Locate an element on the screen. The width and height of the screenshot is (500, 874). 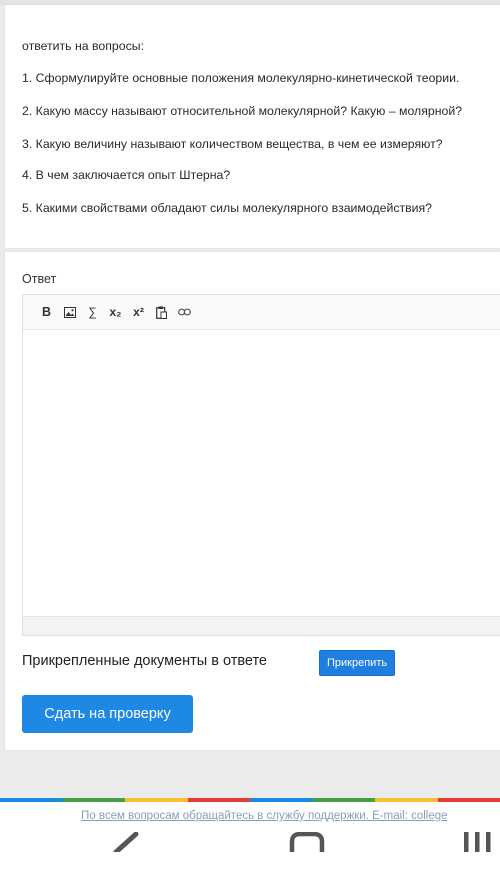
question-intro: ответить на вопросы: is located at coordinates (83, 46).